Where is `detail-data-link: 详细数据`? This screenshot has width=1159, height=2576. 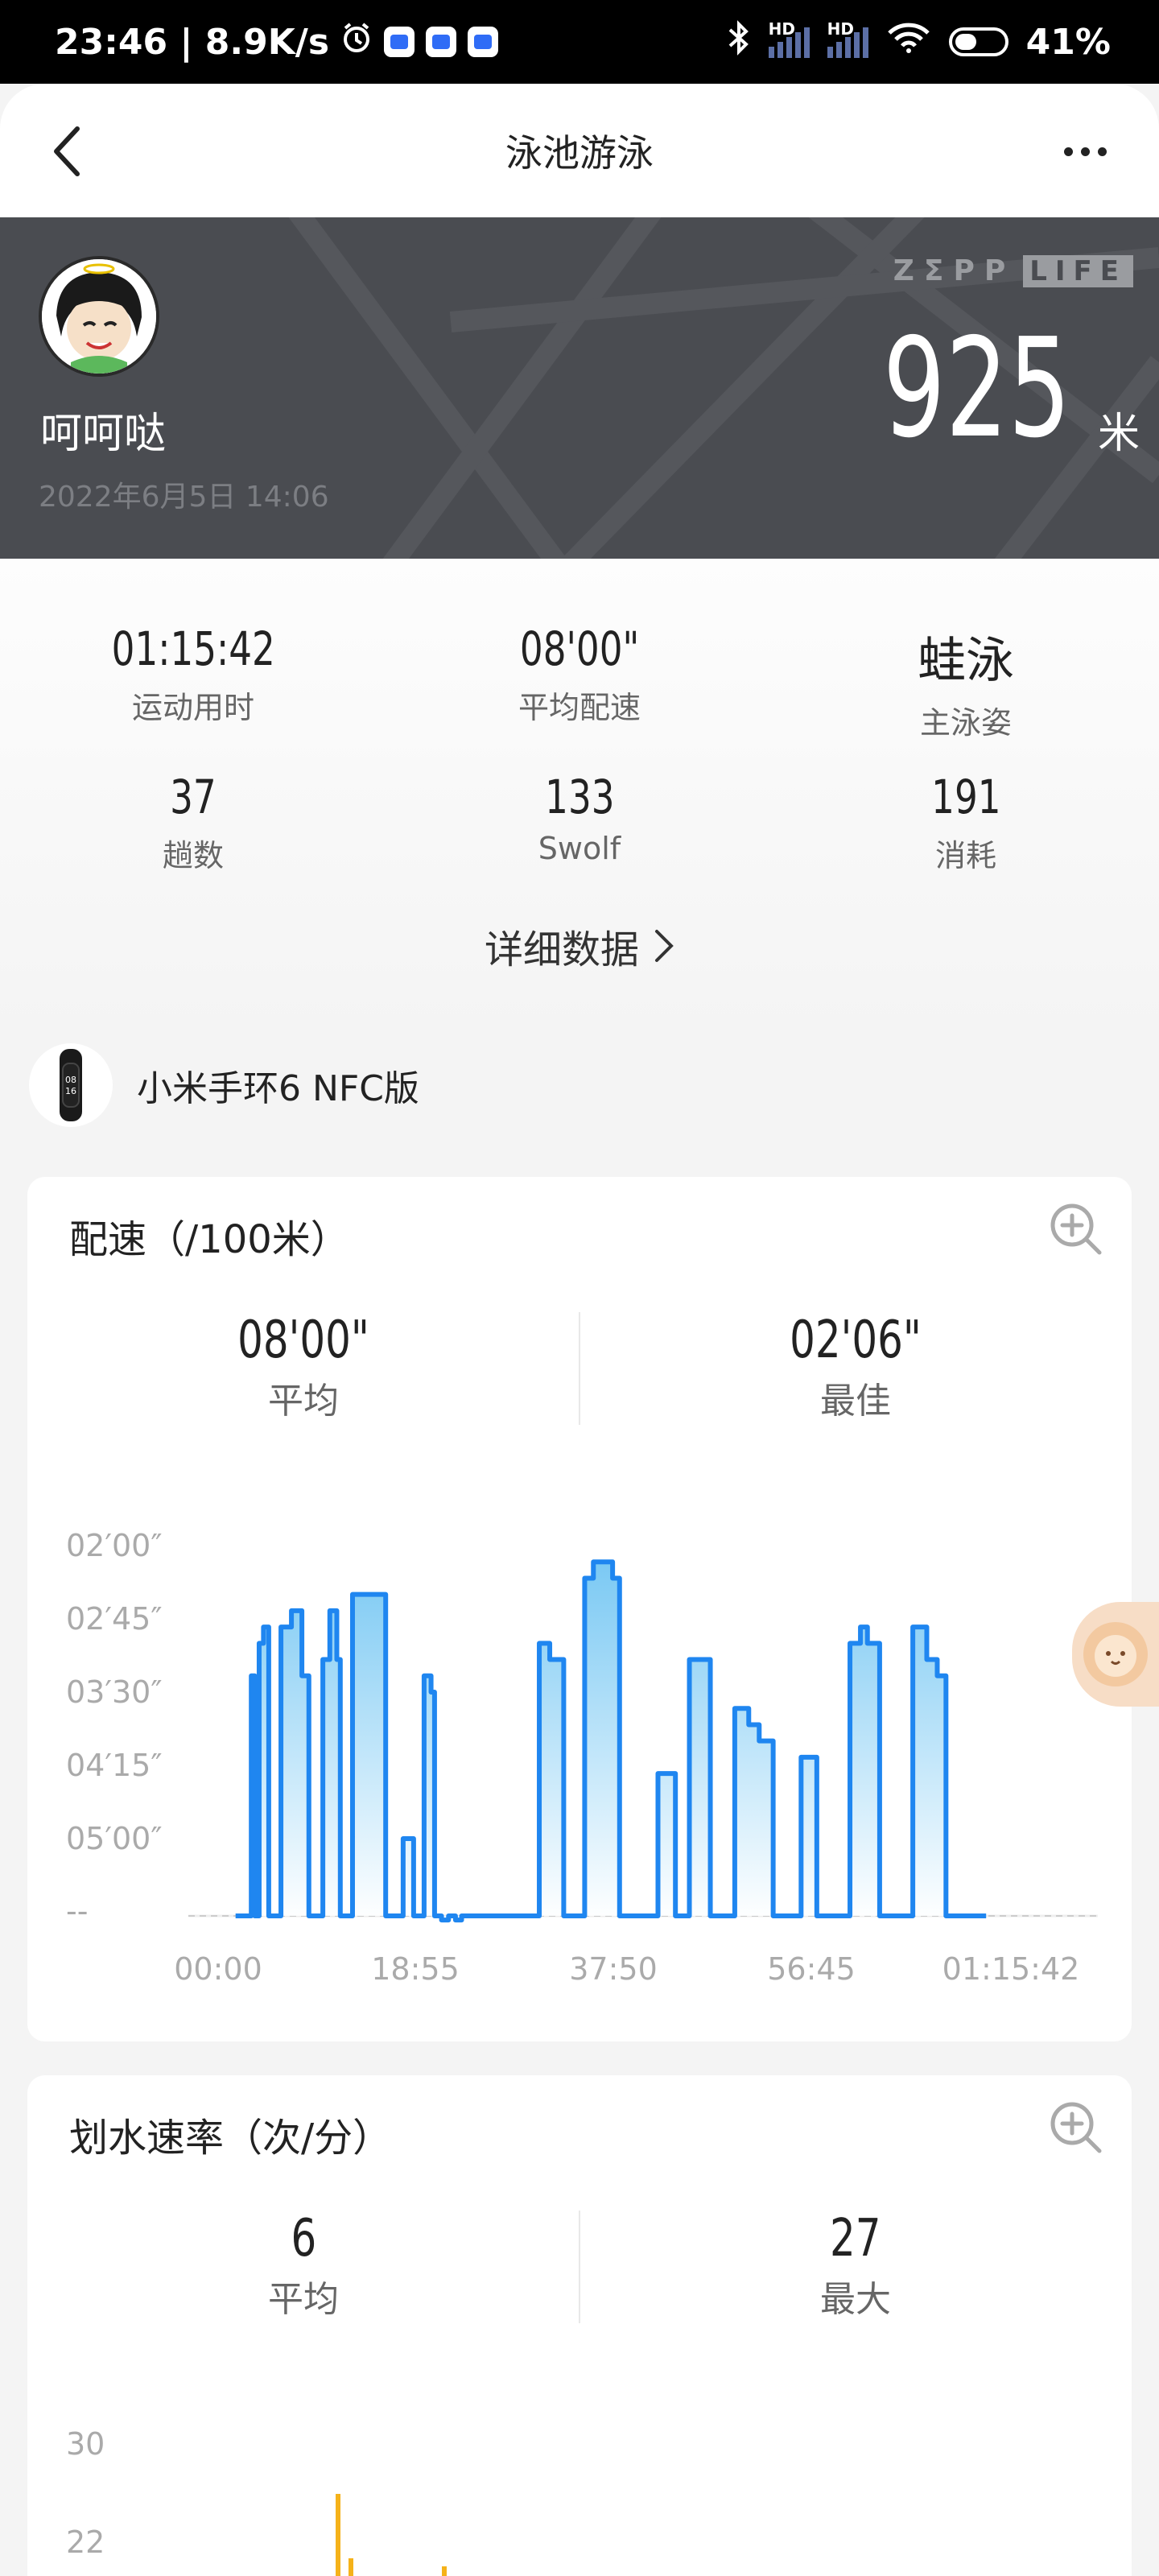
detail-data-link: 详细数据 is located at coordinates (579, 946).